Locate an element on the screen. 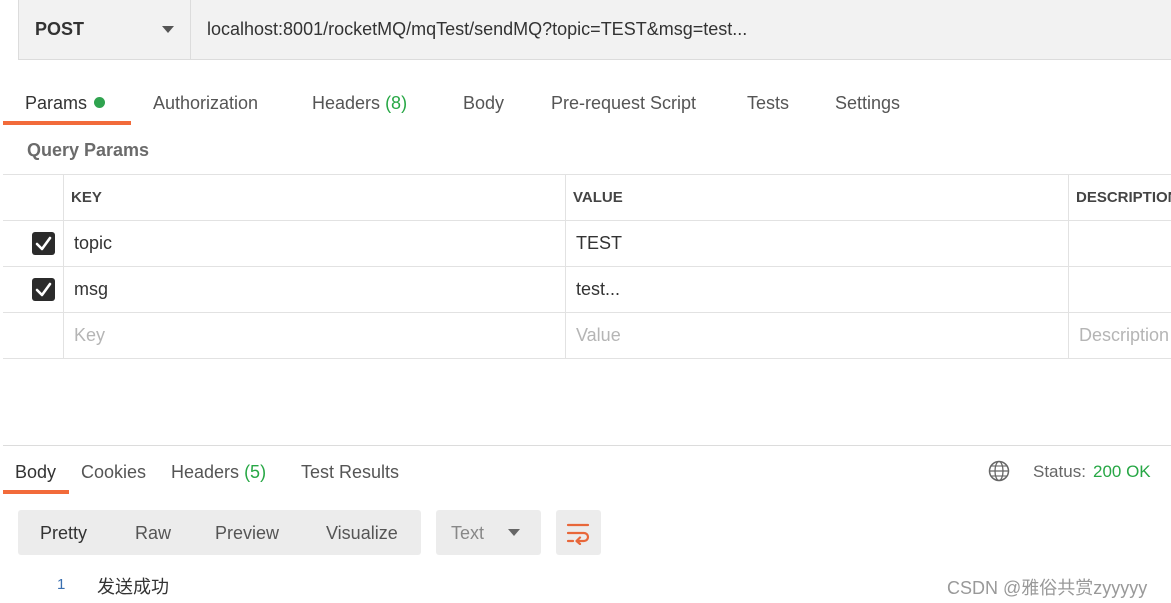  status-label: Status: is located at coordinates (1059, 471).